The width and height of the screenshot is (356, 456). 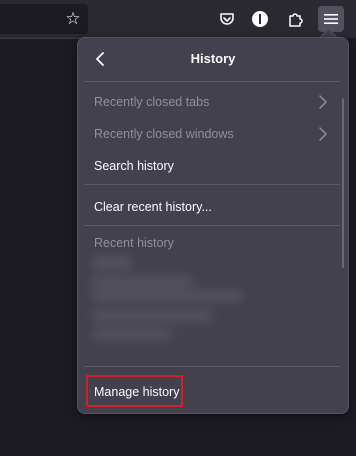 I want to click on menu-item-label: Recently closed windows, so click(x=164, y=134).